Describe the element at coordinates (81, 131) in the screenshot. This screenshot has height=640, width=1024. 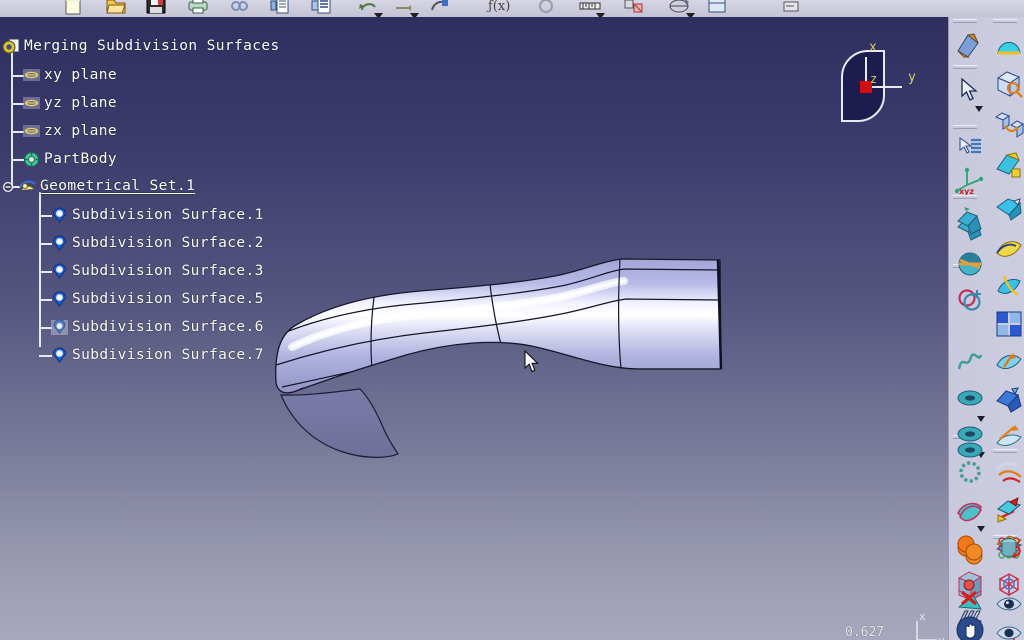
I see `tree-node-label: zx plane` at that location.